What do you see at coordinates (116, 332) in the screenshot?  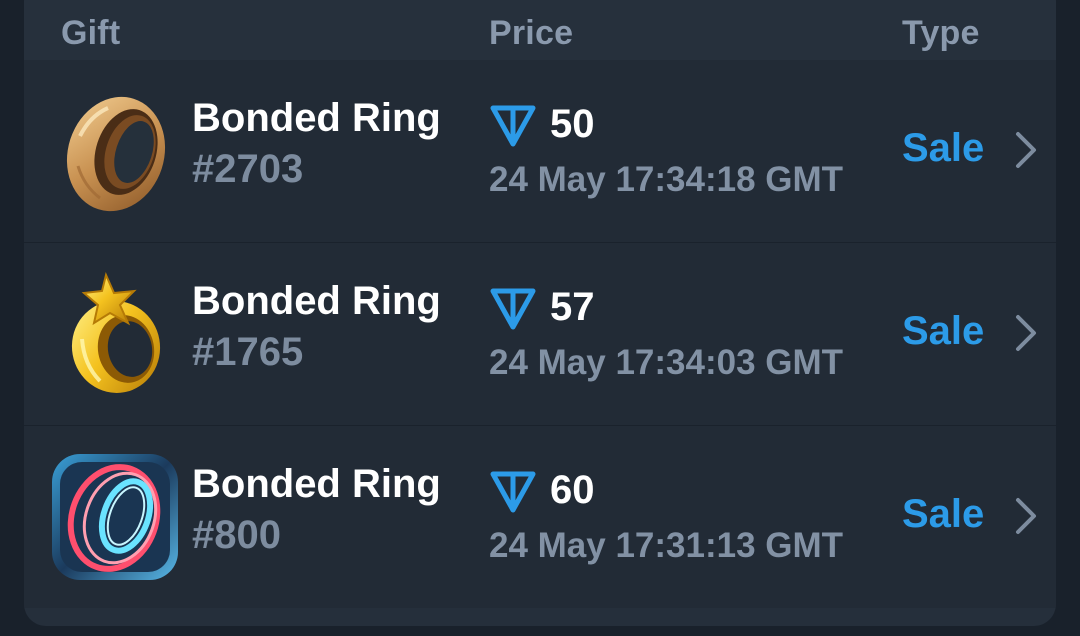 I see `gold-star-ring-icon` at bounding box center [116, 332].